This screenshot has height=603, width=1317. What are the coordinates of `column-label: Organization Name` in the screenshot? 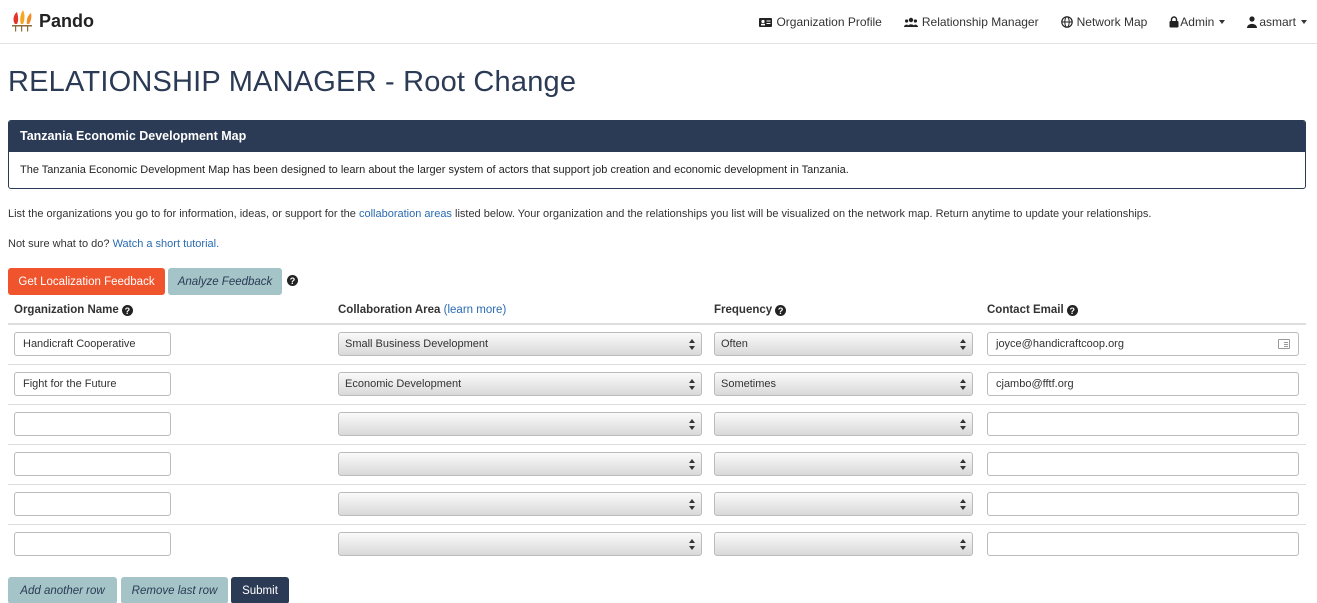 It's located at (66, 309).